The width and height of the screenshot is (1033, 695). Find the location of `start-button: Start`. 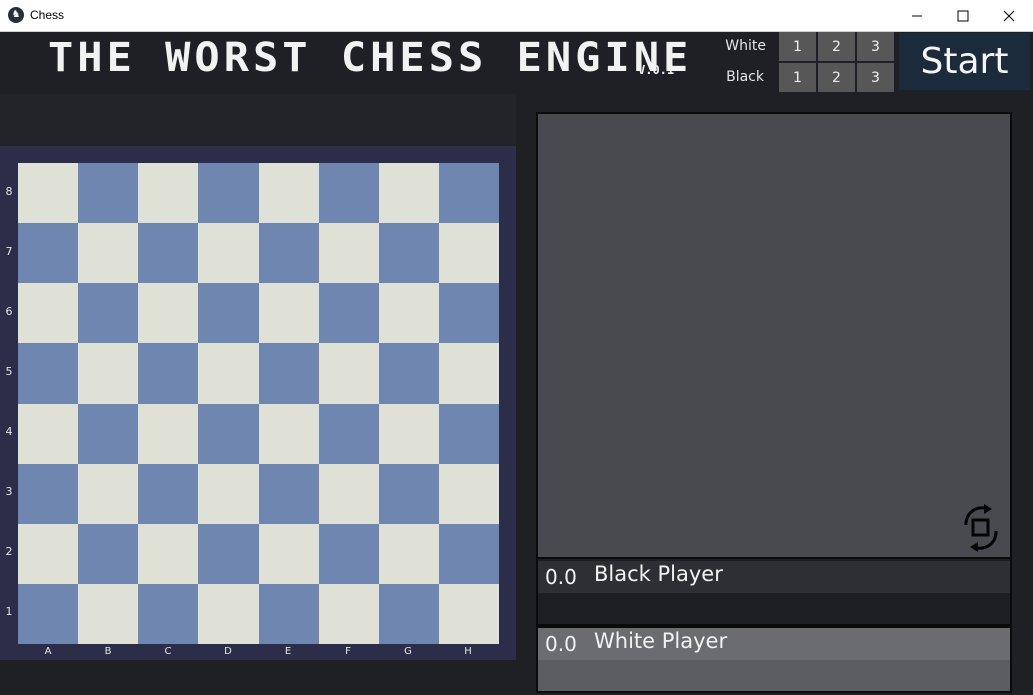

start-button: Start is located at coordinates (964, 61).